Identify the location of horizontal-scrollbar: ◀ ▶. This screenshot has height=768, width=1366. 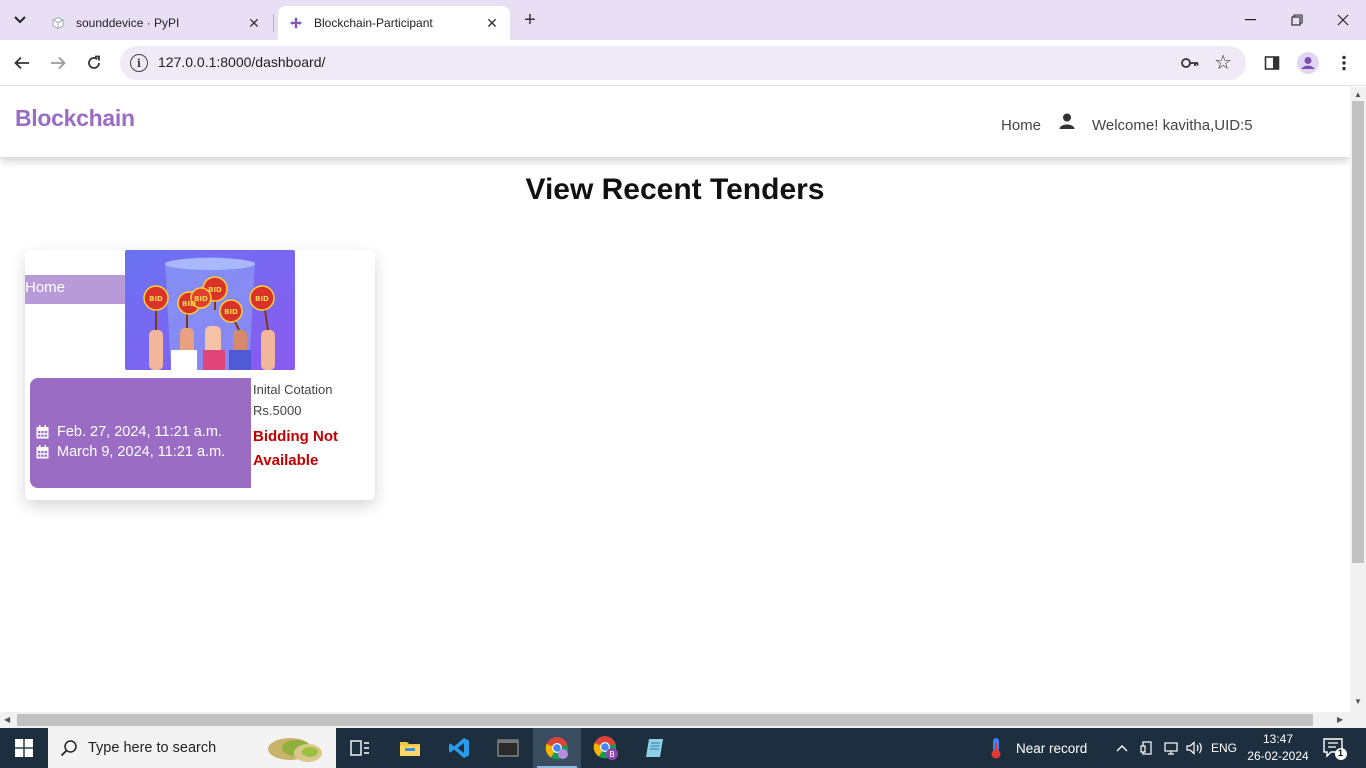
(675, 720).